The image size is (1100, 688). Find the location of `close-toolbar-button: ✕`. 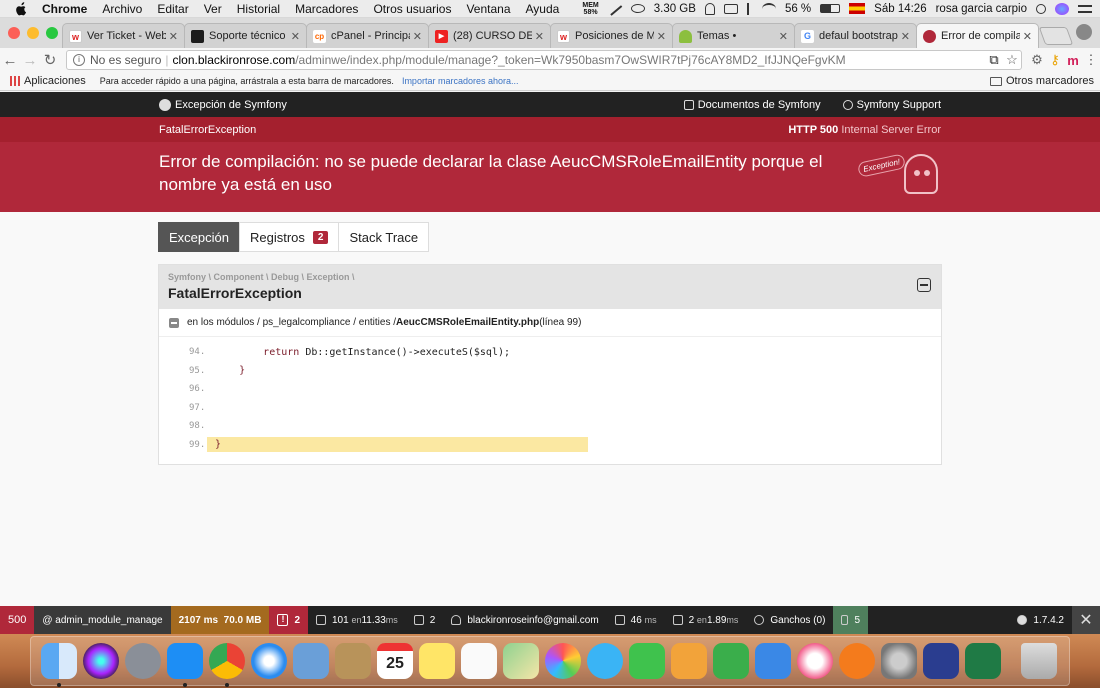

close-toolbar-button: ✕ is located at coordinates (1086, 620).